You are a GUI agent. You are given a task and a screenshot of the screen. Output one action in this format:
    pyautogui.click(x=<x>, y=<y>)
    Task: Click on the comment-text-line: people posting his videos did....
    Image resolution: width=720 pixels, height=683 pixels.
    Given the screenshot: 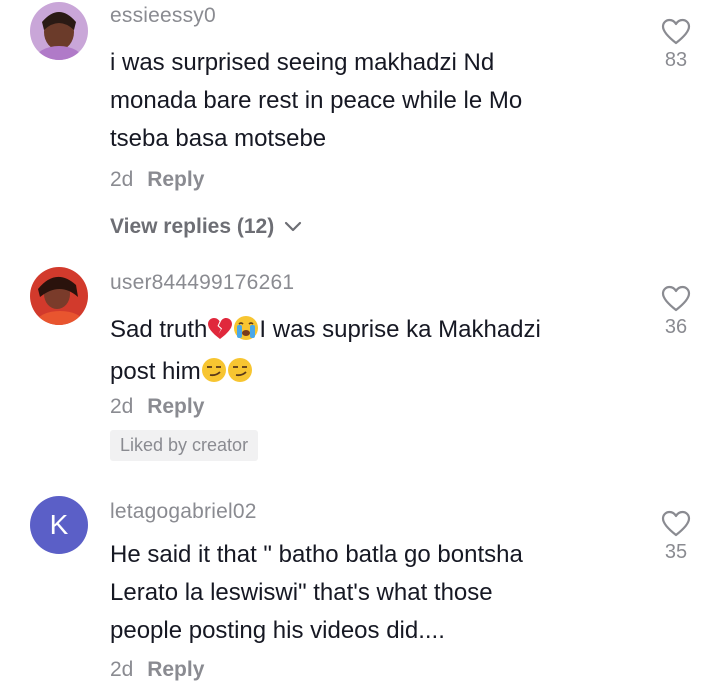 What is the action you would take?
    pyautogui.click(x=277, y=630)
    